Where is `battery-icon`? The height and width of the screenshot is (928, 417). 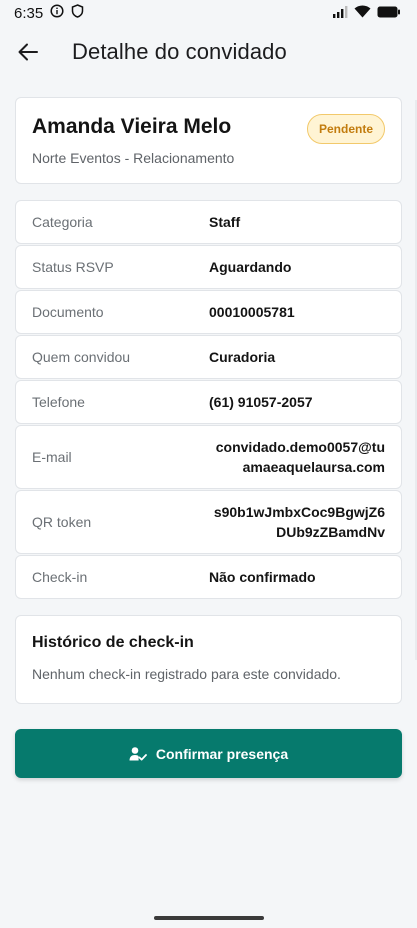
battery-icon is located at coordinates (389, 13).